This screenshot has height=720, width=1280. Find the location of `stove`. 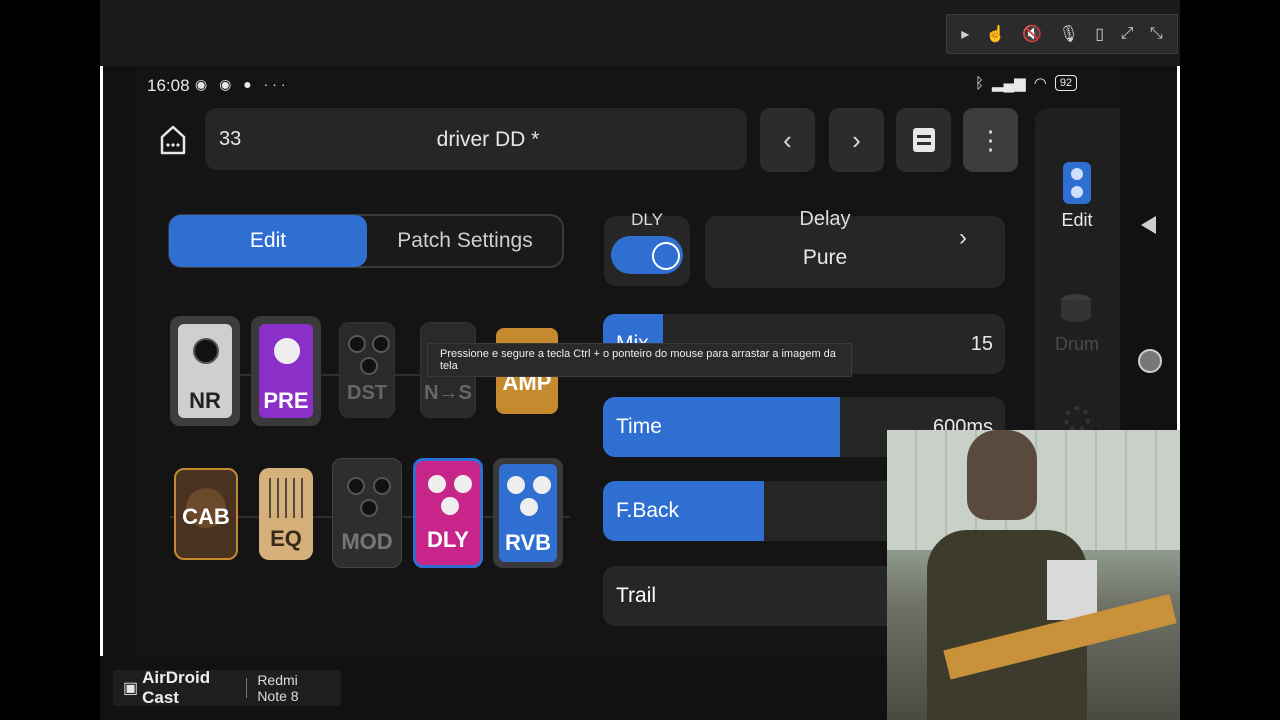

stove is located at coordinates (1072, 590).